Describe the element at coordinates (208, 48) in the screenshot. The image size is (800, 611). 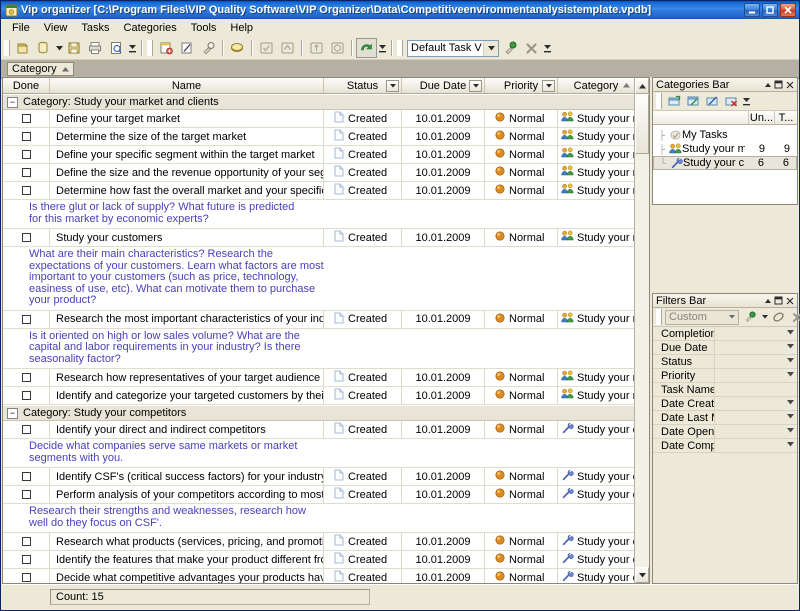
I see `properties-icon` at that location.